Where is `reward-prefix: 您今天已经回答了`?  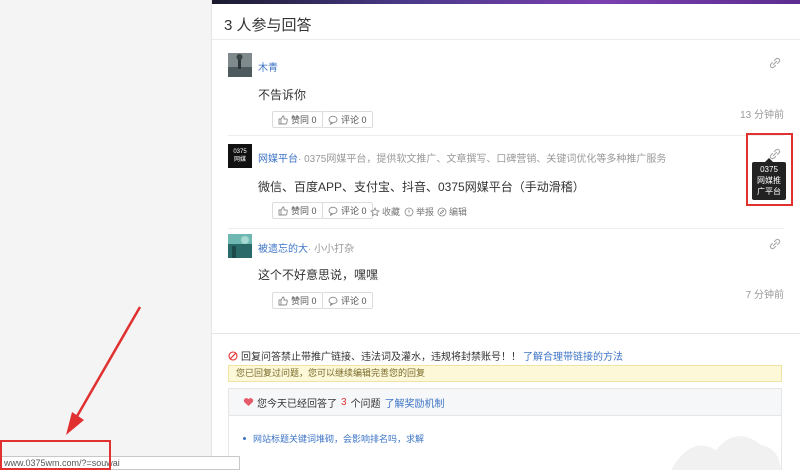
reward-prefix: 您今天已经回答了 is located at coordinates (297, 404).